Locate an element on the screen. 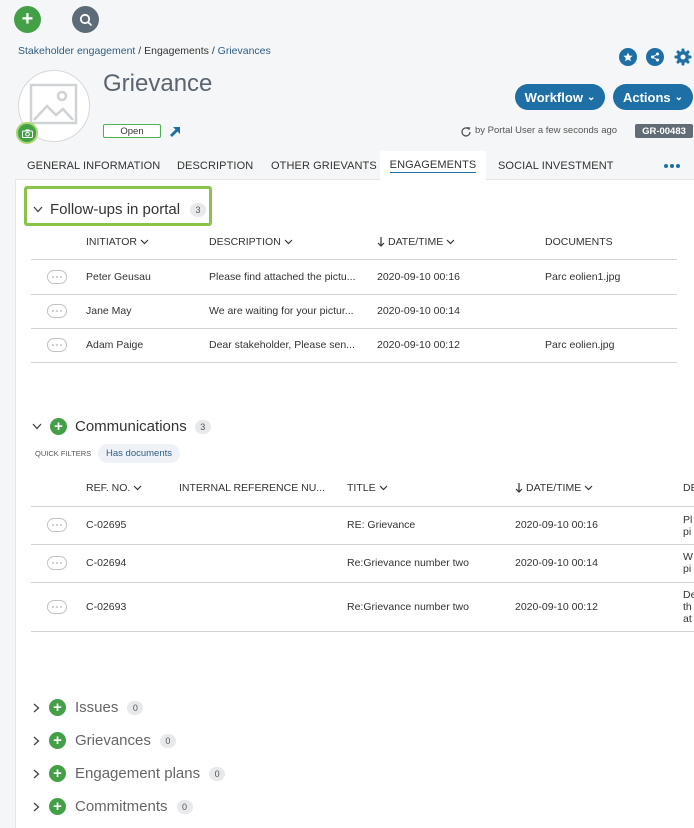  add-issue-button: + is located at coordinates (57, 707).